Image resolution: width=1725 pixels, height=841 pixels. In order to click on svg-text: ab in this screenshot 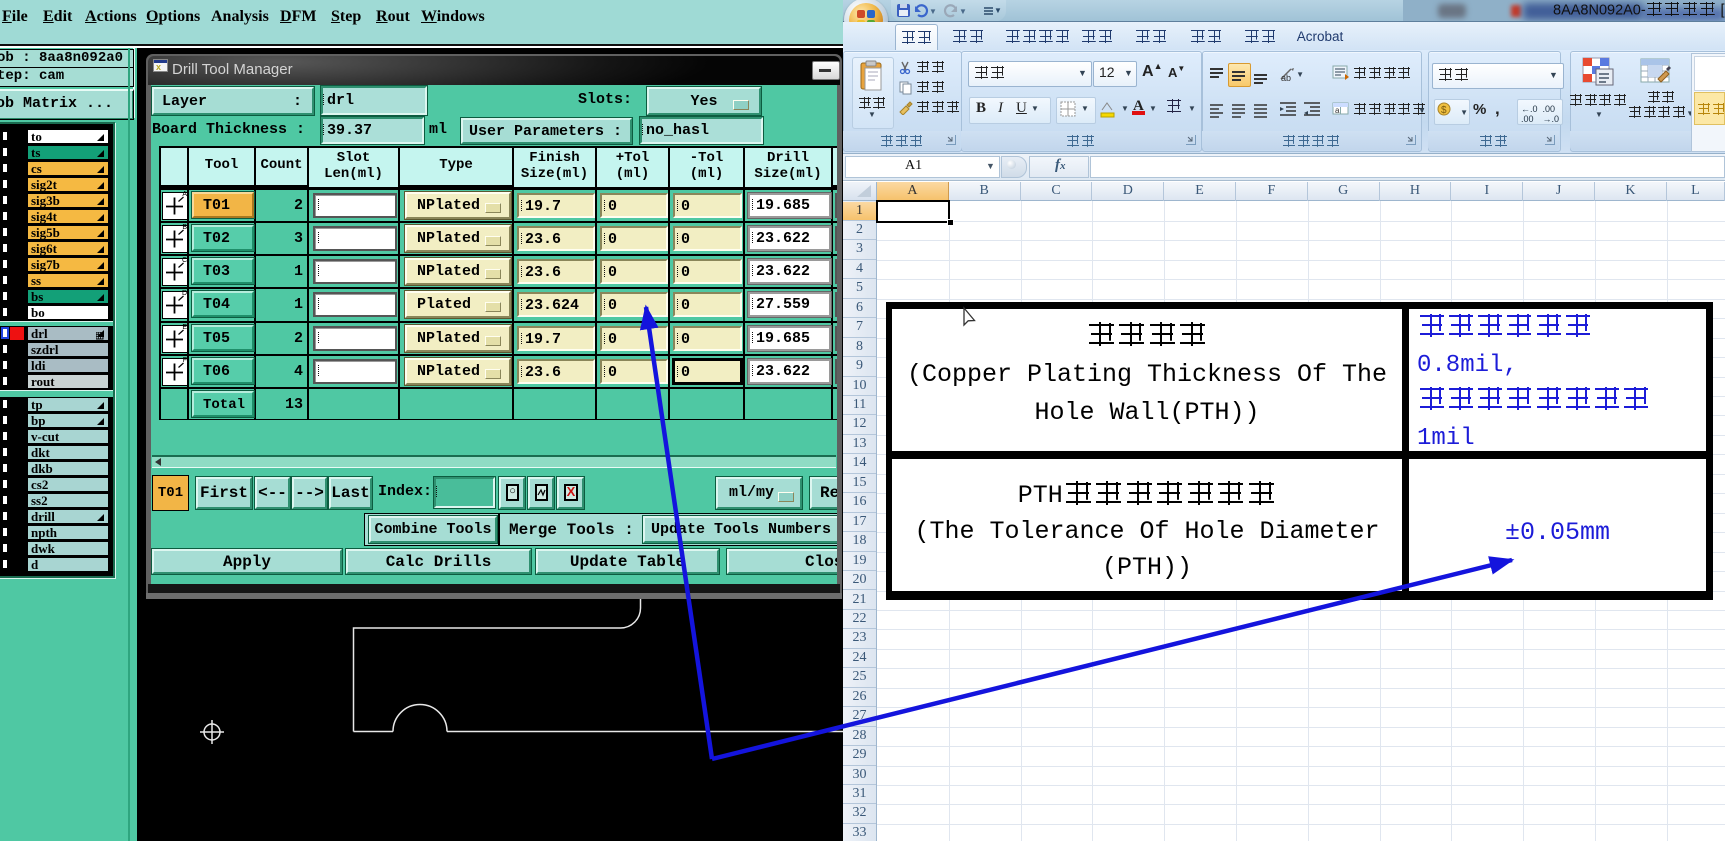, I will do `click(1286, 78)`.